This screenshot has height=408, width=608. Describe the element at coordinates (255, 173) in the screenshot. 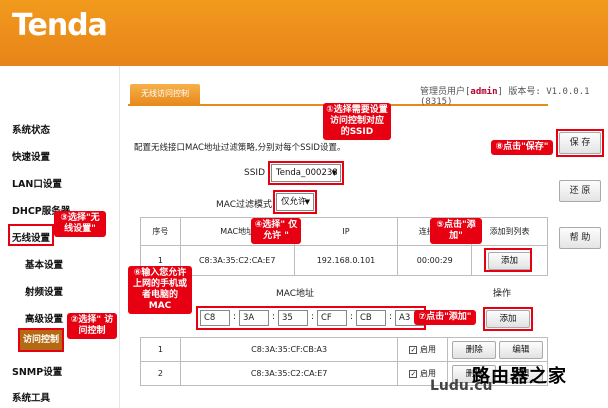

I see `ssid-label: SSID` at that location.